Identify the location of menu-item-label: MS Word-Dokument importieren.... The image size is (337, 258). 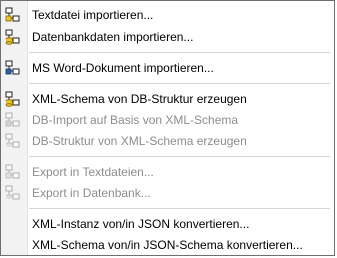
(123, 68).